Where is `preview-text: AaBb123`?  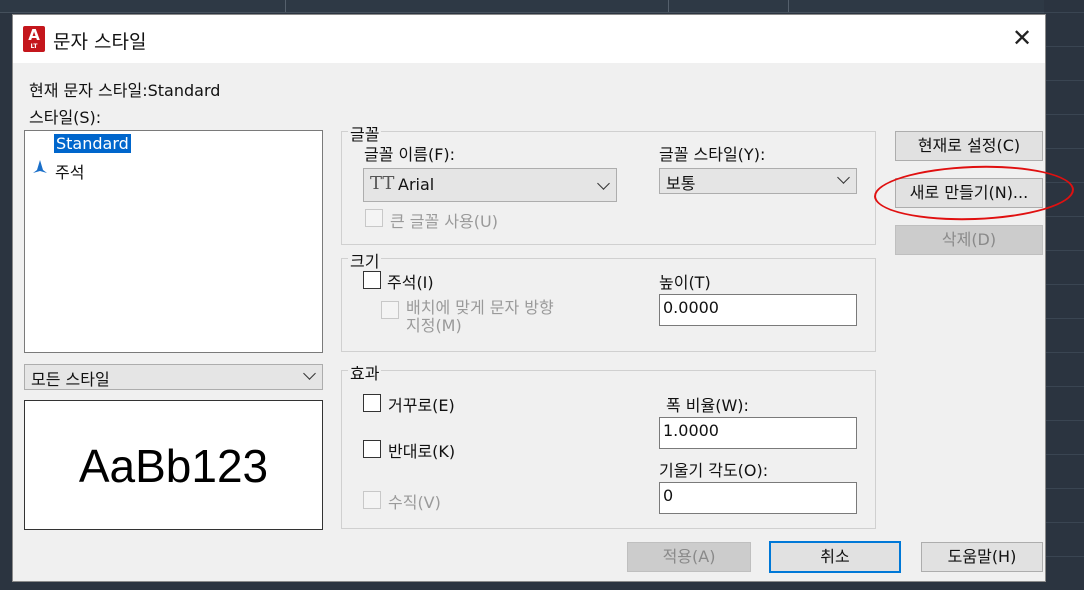 preview-text: AaBb123 is located at coordinates (173, 466).